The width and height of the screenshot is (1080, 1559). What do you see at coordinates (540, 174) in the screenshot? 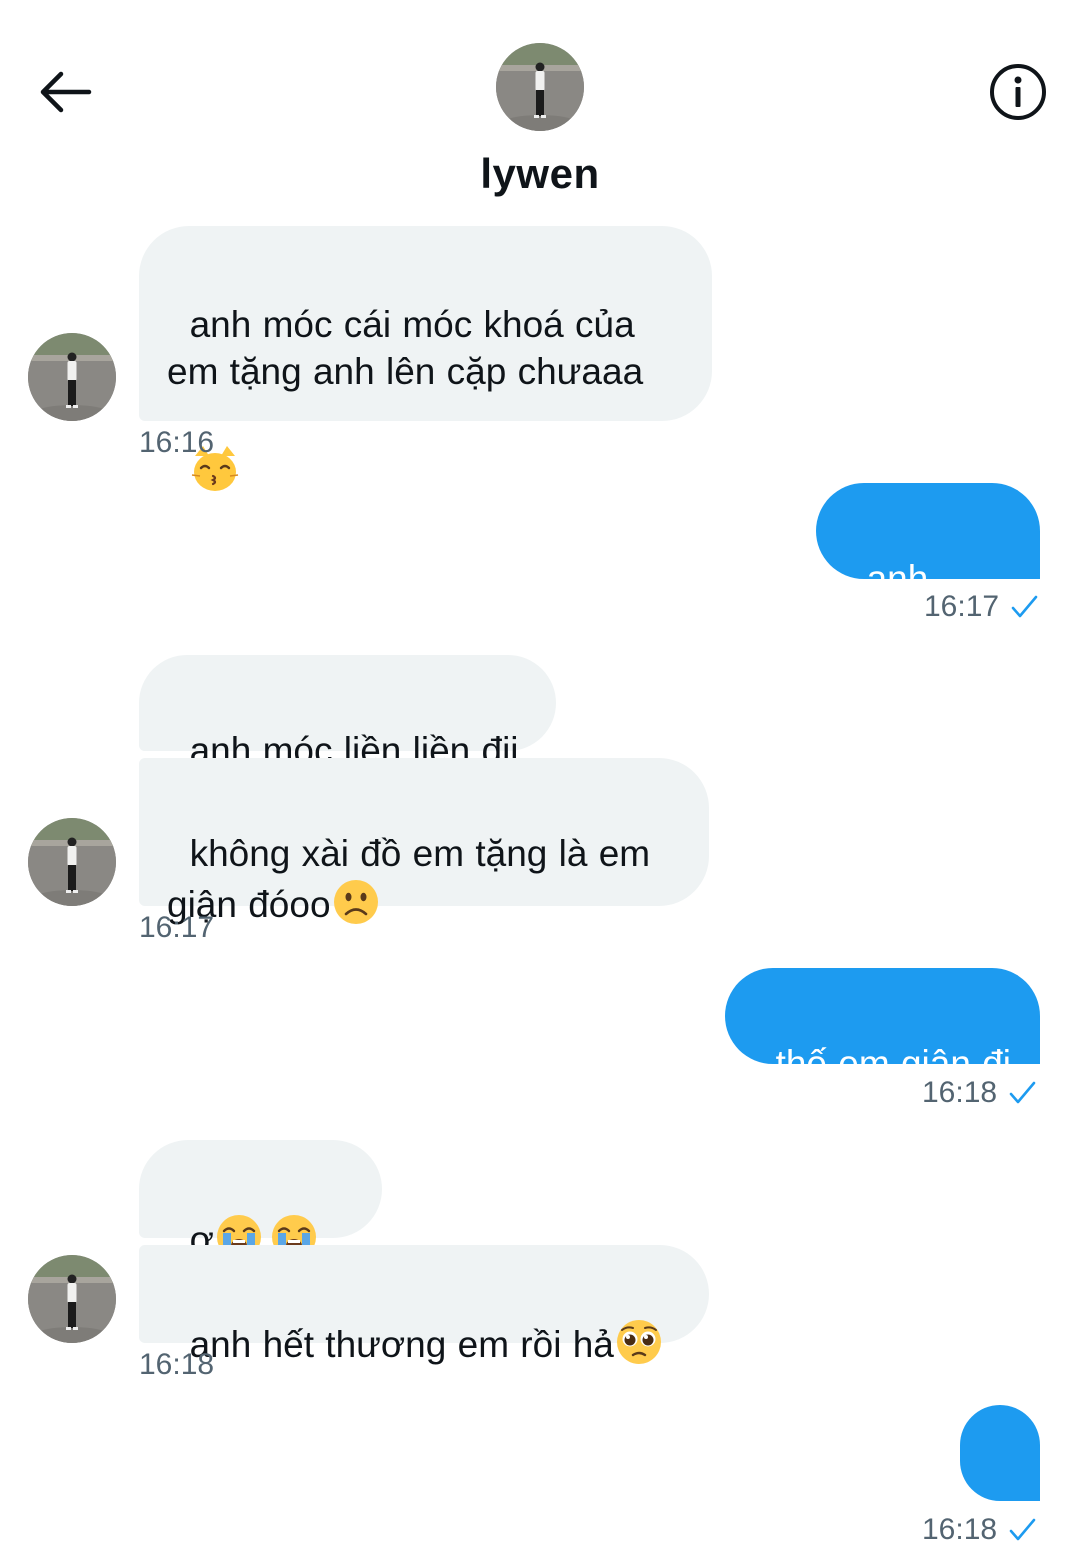
I see `contact-name: lywen` at bounding box center [540, 174].